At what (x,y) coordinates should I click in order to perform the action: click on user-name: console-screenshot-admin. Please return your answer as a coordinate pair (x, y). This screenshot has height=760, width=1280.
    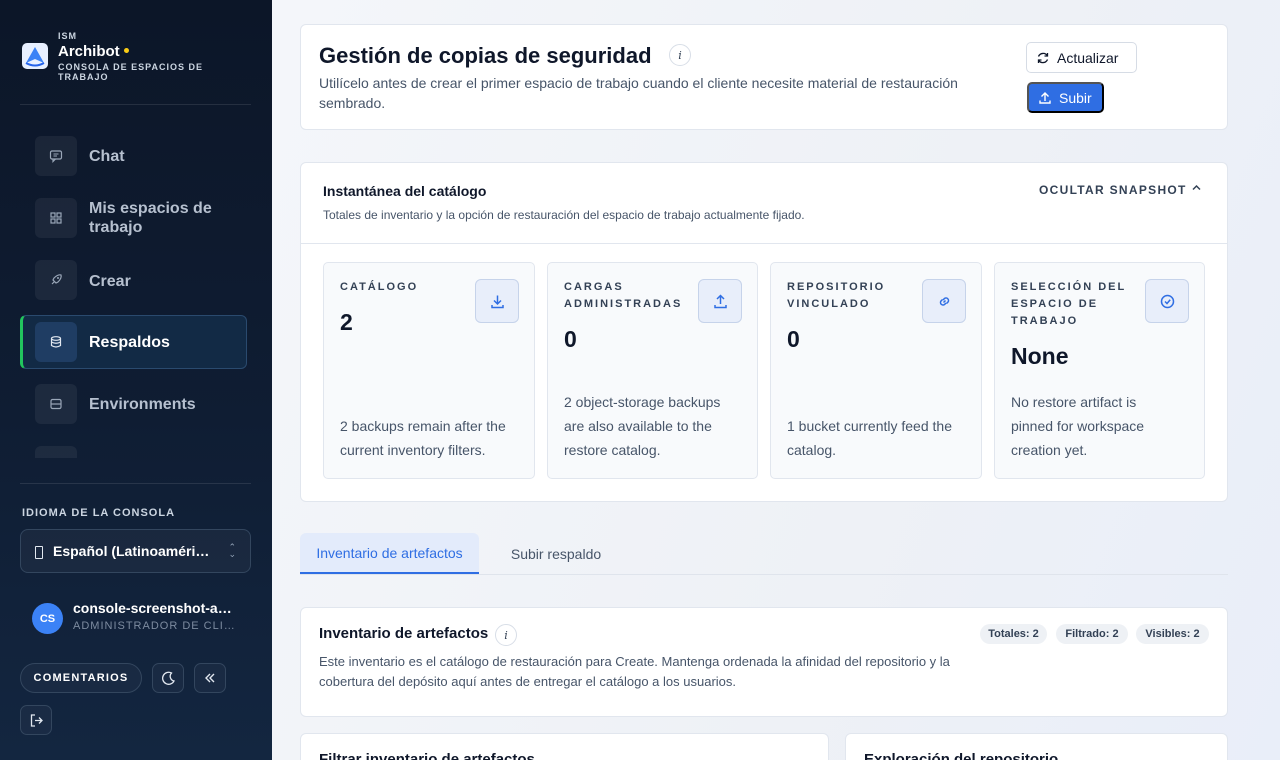
    Looking at the image, I should click on (155, 608).